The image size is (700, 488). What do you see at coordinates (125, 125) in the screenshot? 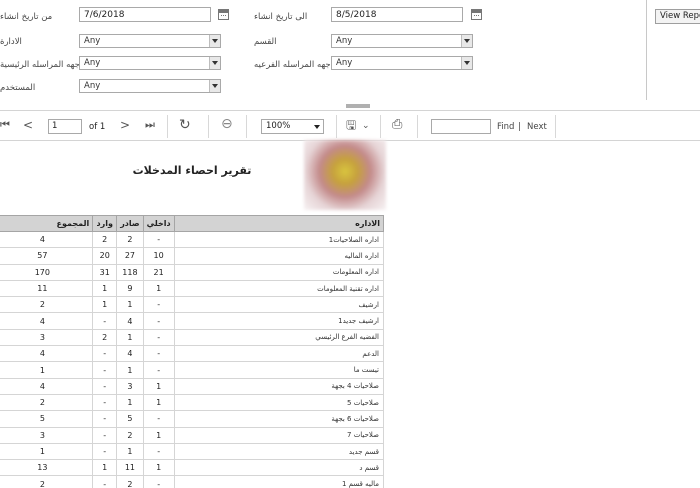
I see `next-page-icon: >` at bounding box center [125, 125].